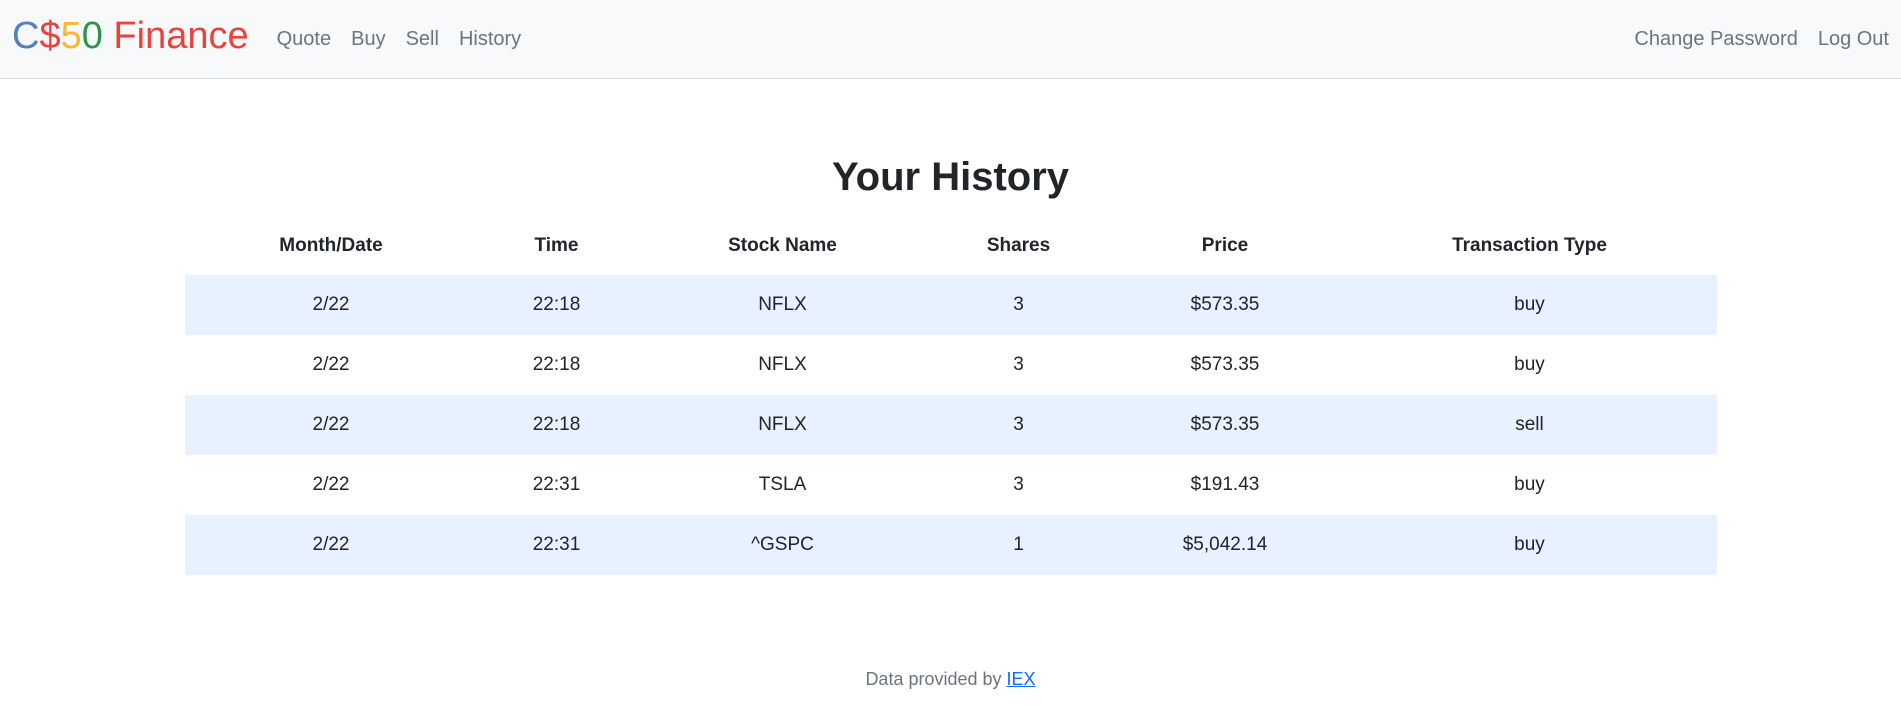 The width and height of the screenshot is (1901, 706). I want to click on nav-link-quote: Quote, so click(304, 39).